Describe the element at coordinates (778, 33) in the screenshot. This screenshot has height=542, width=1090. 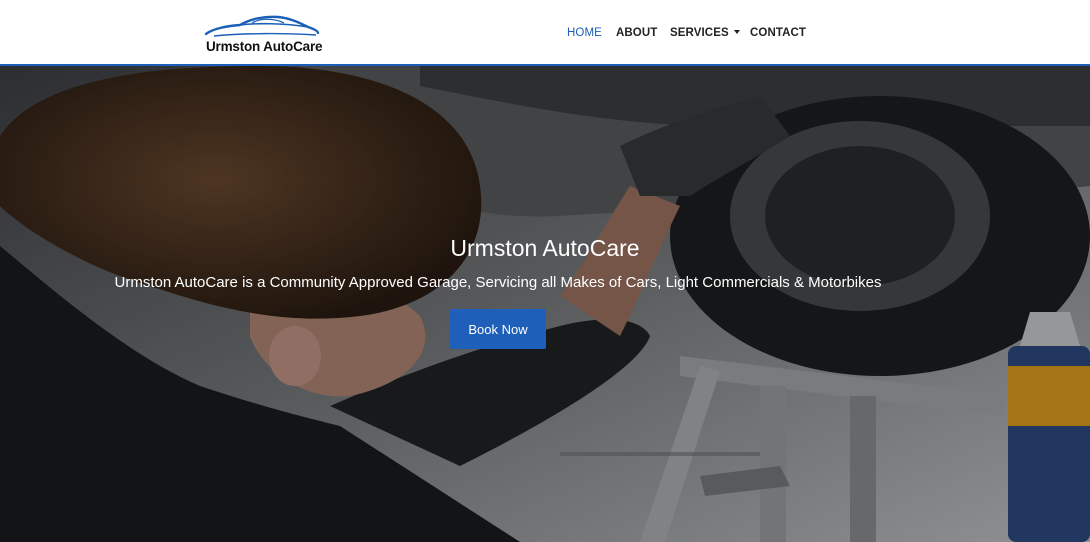
I see `nav-contact: CONTACT` at that location.